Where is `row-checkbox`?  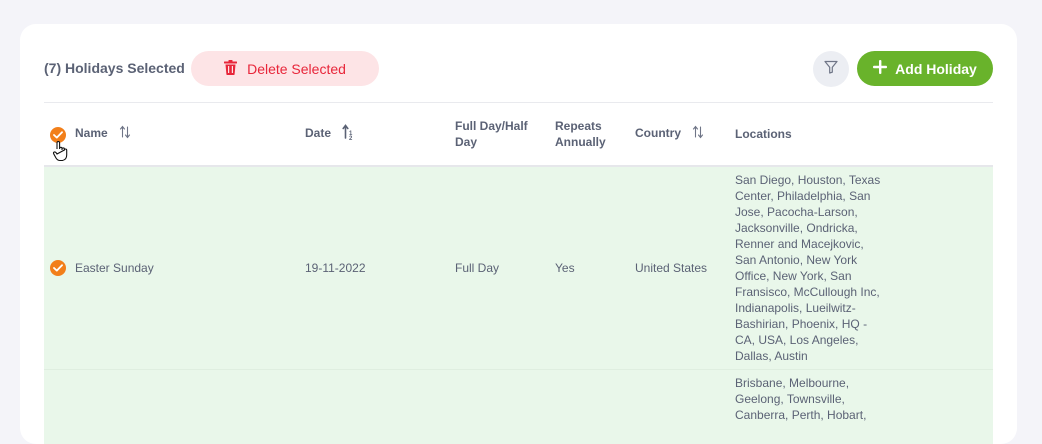
row-checkbox is located at coordinates (58, 268).